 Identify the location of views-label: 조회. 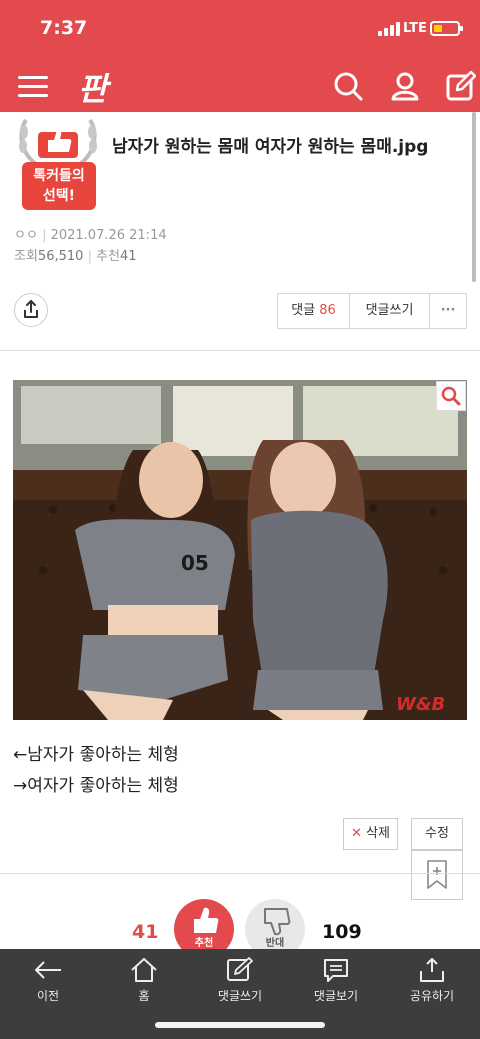
(26, 256).